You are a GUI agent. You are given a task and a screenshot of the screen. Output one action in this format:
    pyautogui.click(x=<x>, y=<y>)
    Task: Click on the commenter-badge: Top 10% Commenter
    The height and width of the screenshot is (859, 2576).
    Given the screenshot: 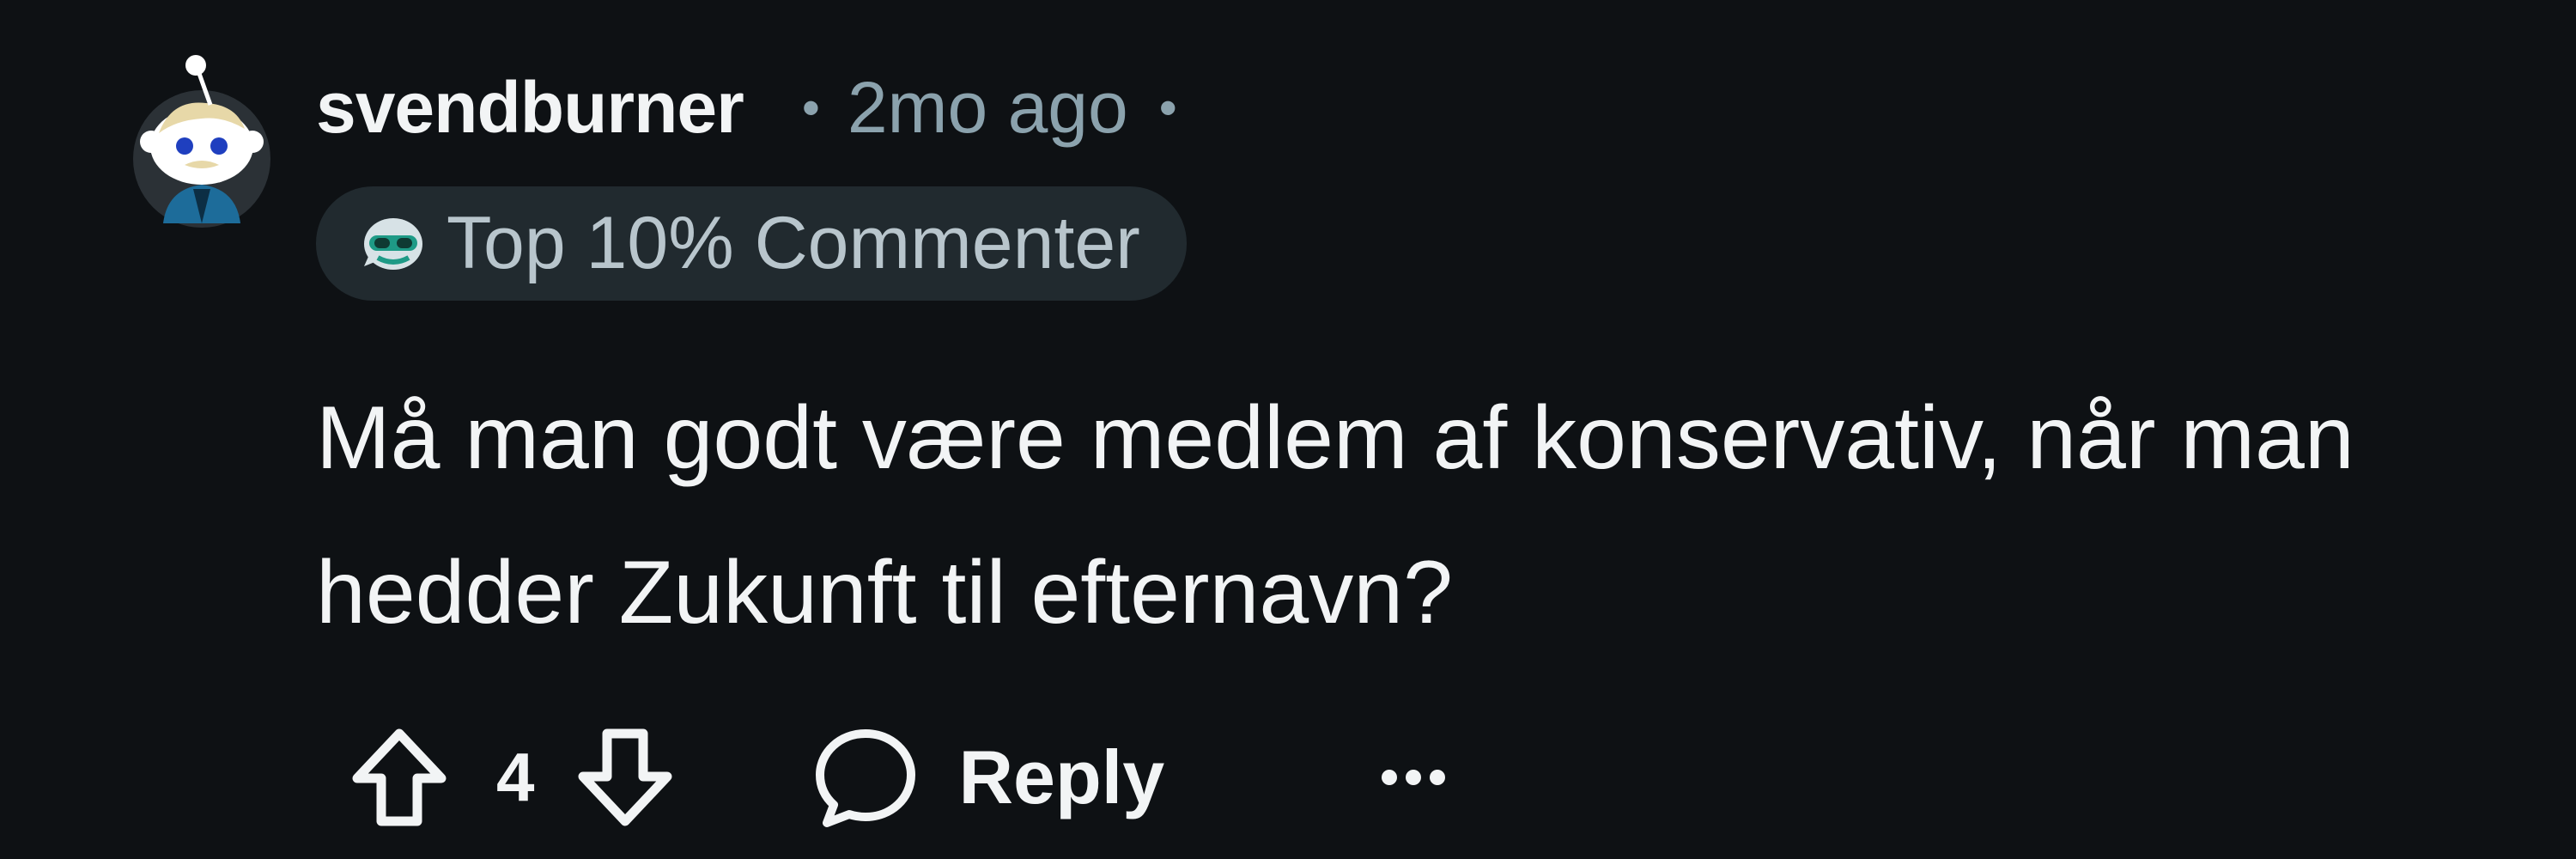 What is the action you would take?
    pyautogui.click(x=751, y=244)
    